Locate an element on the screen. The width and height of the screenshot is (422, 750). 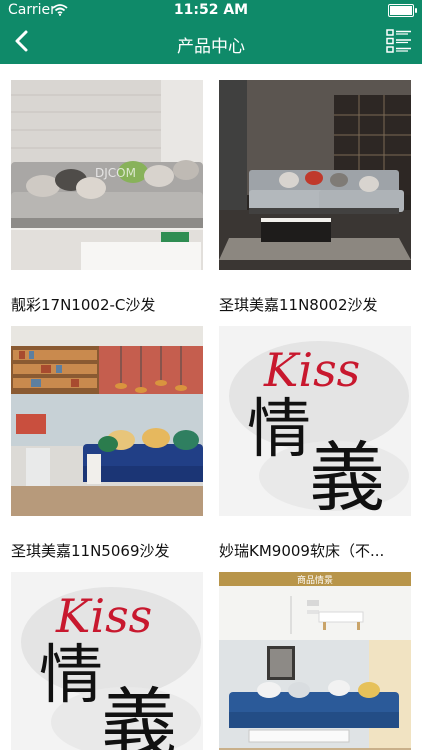
status-bar: Carrier 11:52 AM is located at coordinates (211, 10).